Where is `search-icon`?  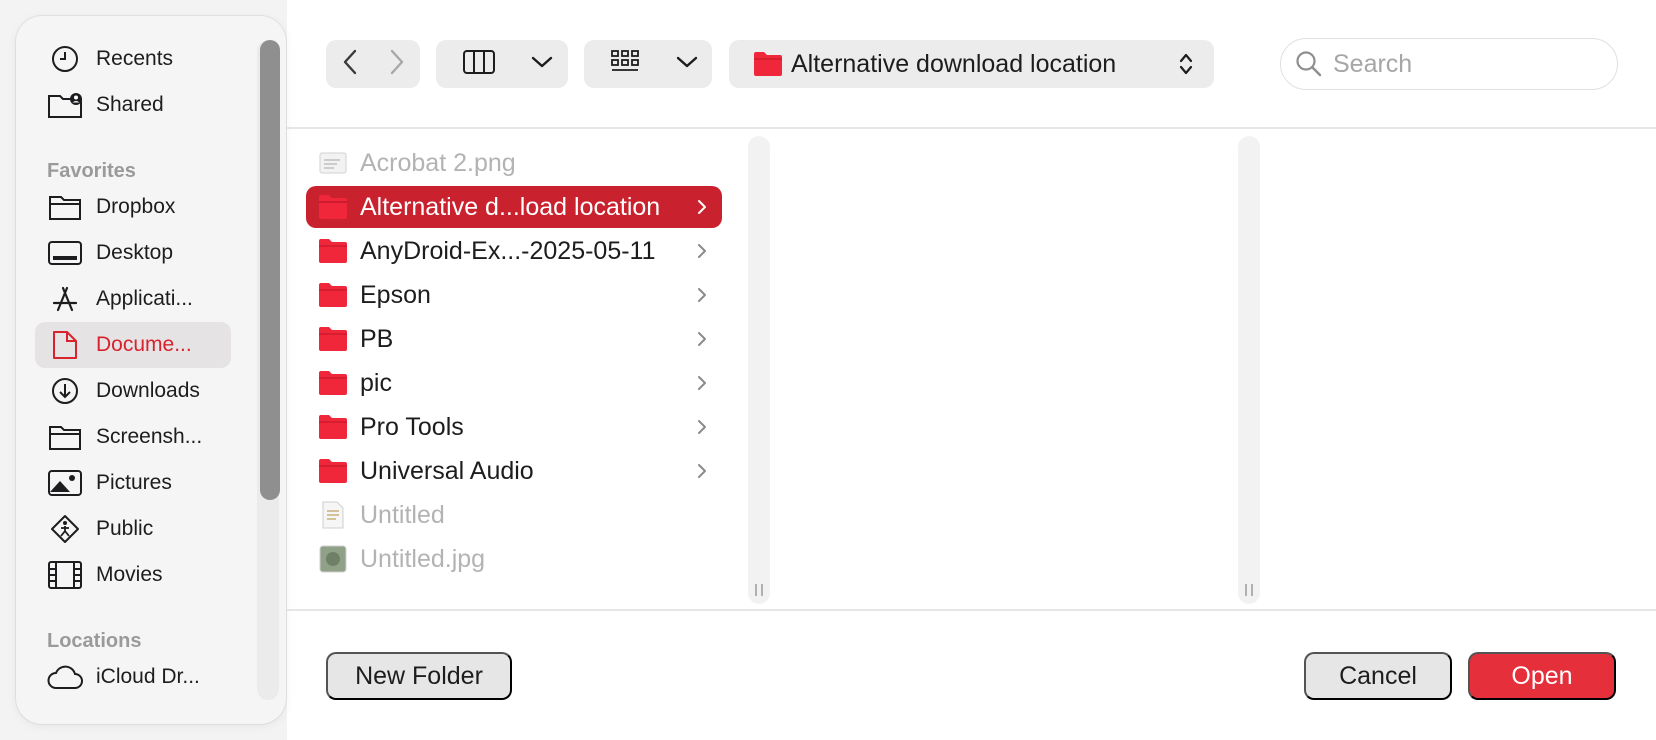 search-icon is located at coordinates (1309, 64).